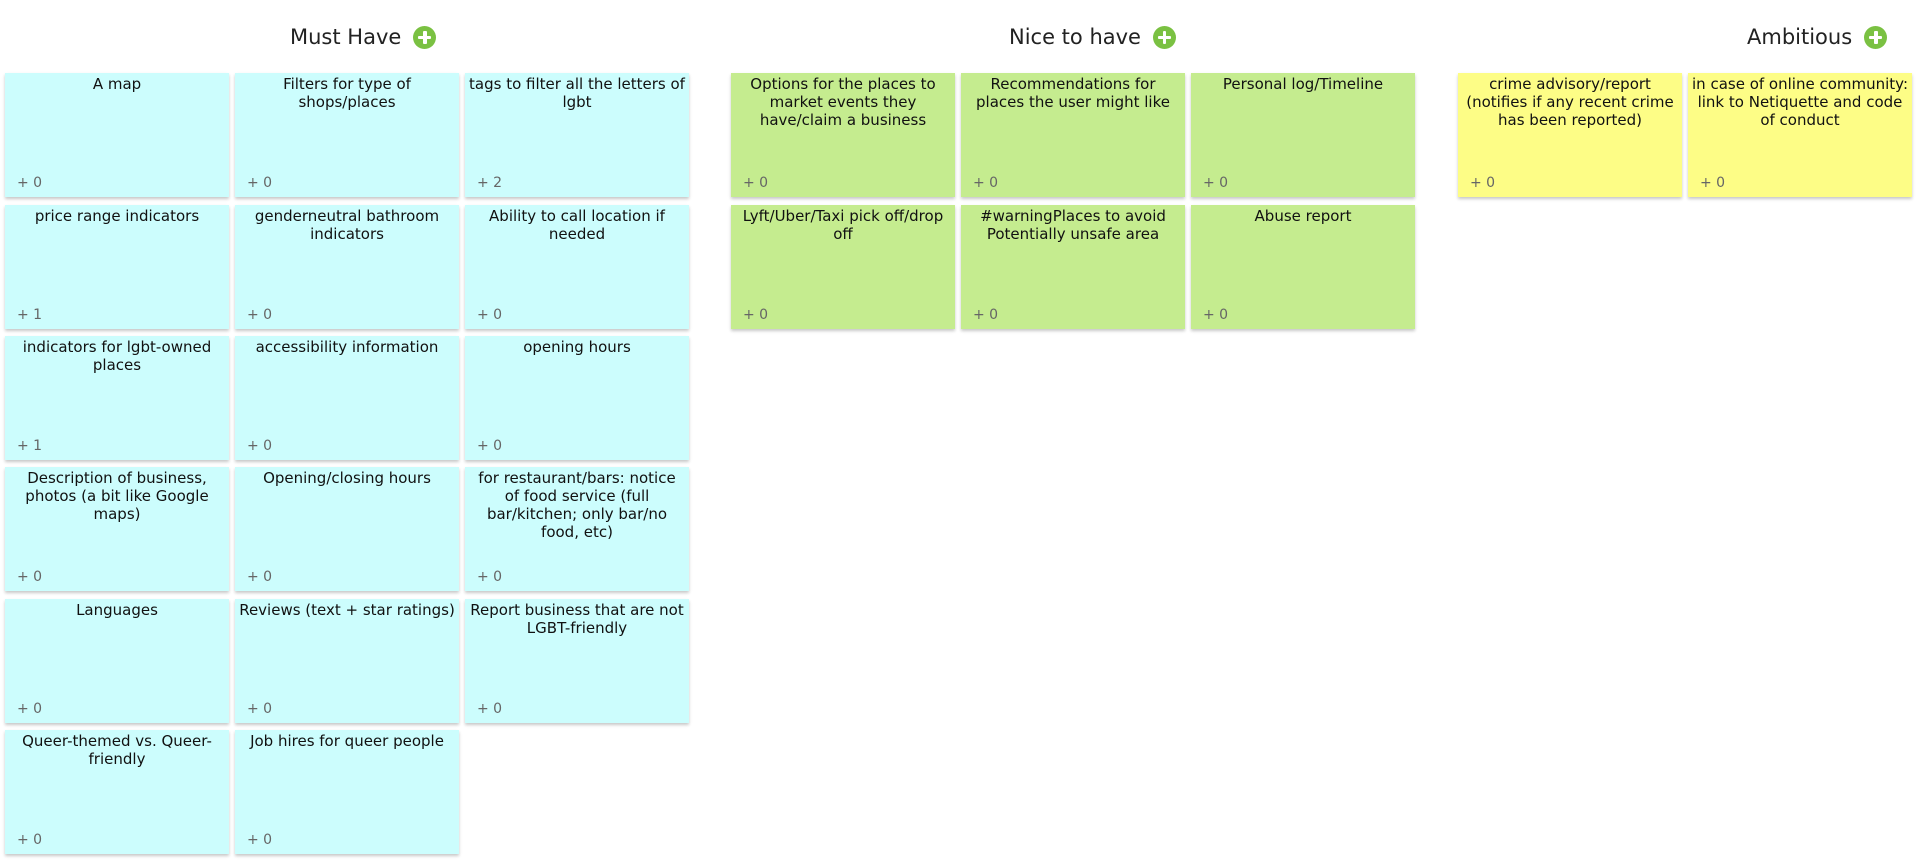 The width and height of the screenshot is (1920, 860). I want to click on sticky-note: Languages + 0, so click(117, 661).